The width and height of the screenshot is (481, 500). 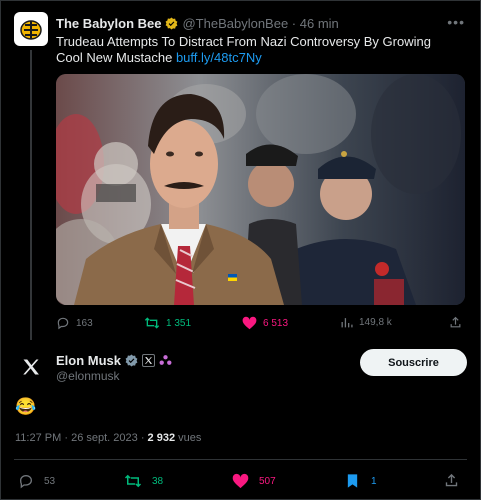 I want to click on views-count: 149,8 k, so click(x=375, y=322).